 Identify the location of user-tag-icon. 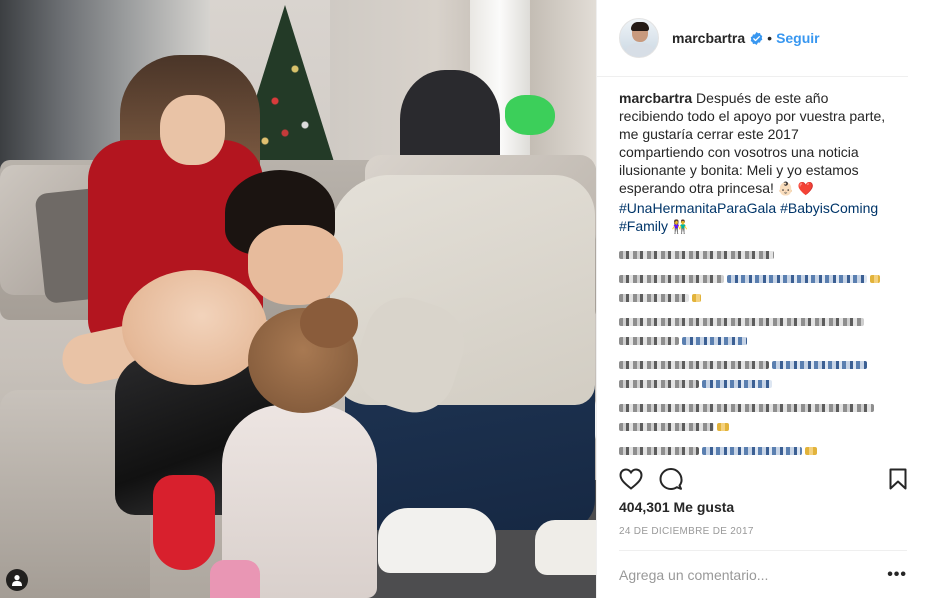
(17, 580).